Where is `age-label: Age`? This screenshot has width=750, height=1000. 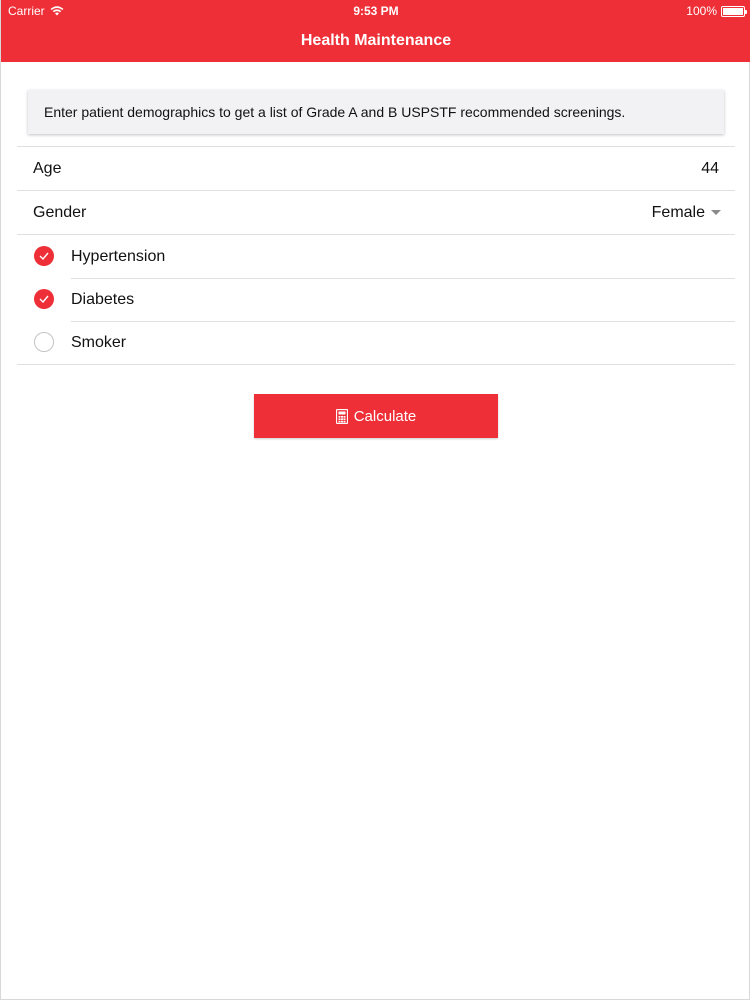
age-label: Age is located at coordinates (47, 168).